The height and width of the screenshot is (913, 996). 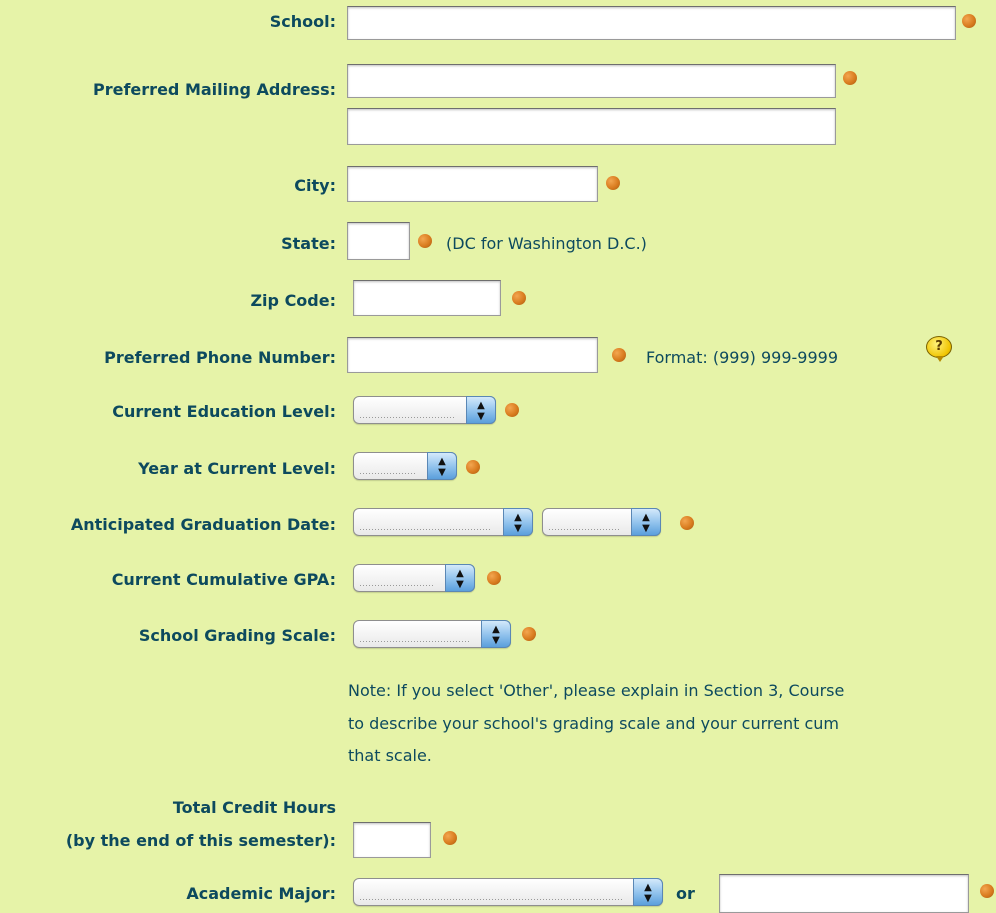 I want to click on or-text: or, so click(x=685, y=893).